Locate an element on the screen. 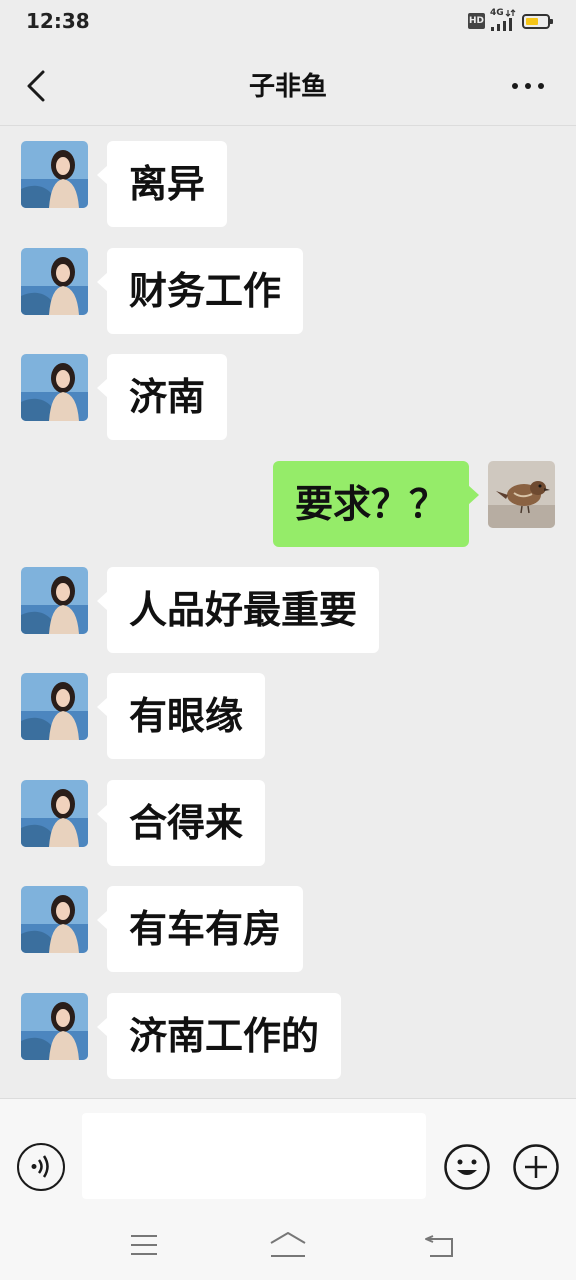 This screenshot has width=576, height=1280. signal-4g-icon: 4G is located at coordinates (504, 21).